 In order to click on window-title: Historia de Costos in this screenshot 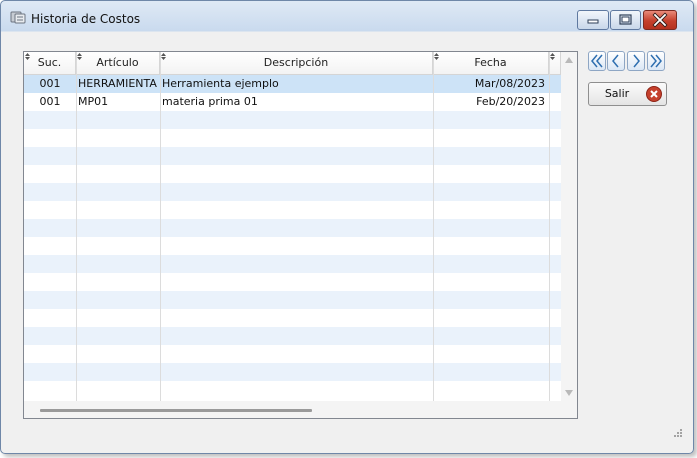, I will do `click(86, 19)`.